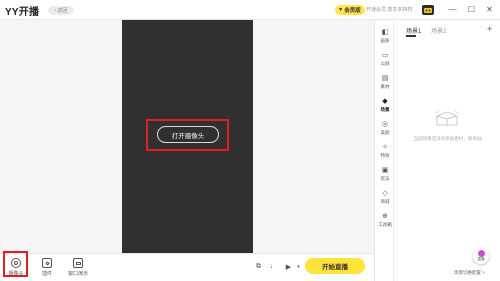  I want to click on plugin-icon, so click(47, 263).